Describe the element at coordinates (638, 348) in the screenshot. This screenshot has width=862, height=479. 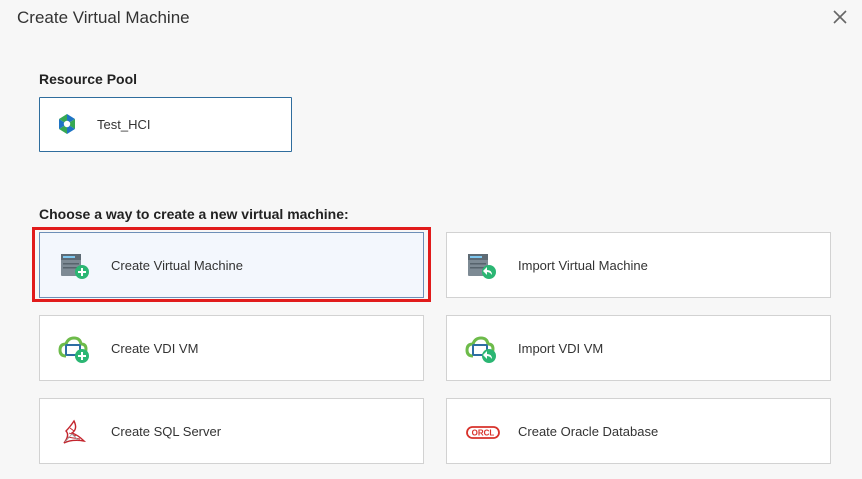
I see `import-vdi-vm-option: Import VDI VM` at that location.